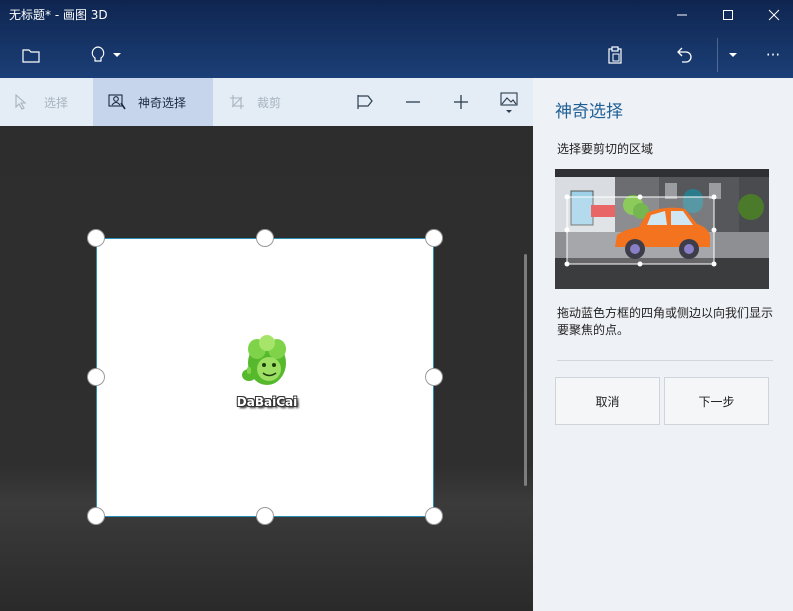  I want to click on cursor-icon, so click(21, 102).